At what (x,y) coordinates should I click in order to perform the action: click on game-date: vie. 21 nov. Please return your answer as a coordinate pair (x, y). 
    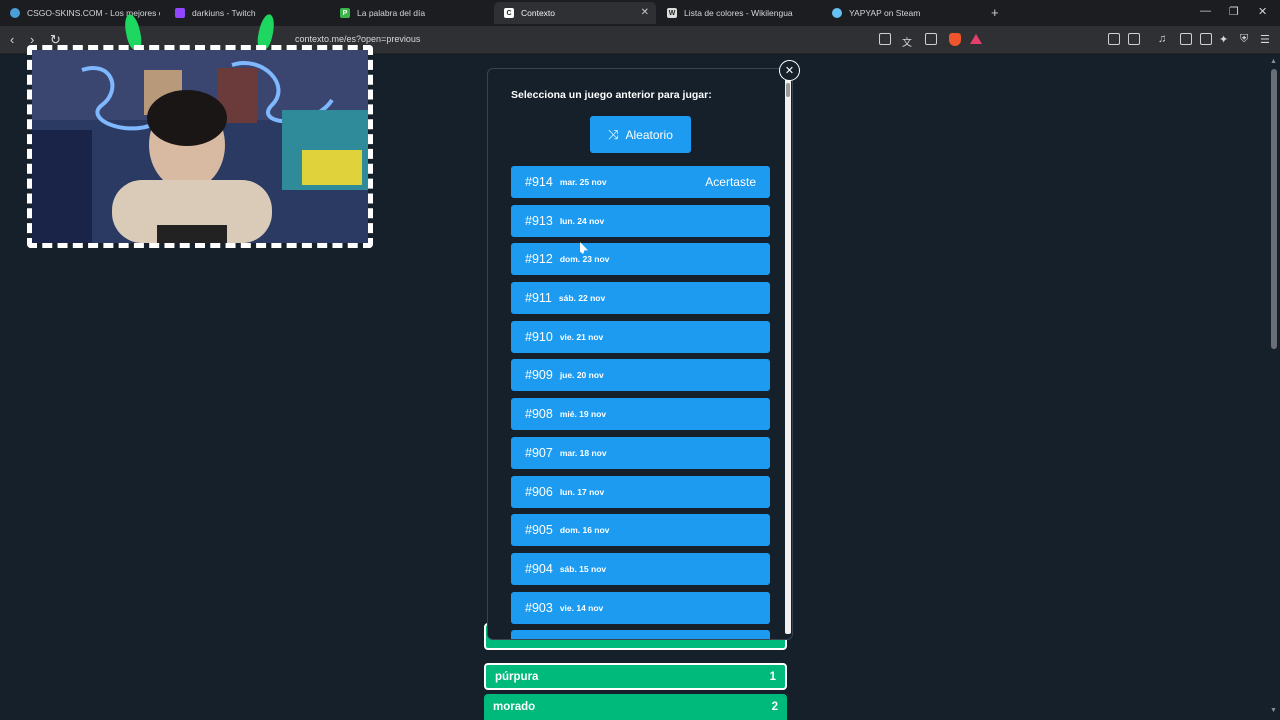
    Looking at the image, I should click on (581, 336).